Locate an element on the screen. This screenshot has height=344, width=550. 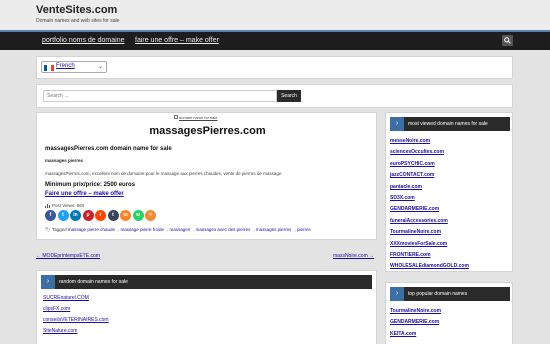
mix-icon: m is located at coordinates (125, 215).